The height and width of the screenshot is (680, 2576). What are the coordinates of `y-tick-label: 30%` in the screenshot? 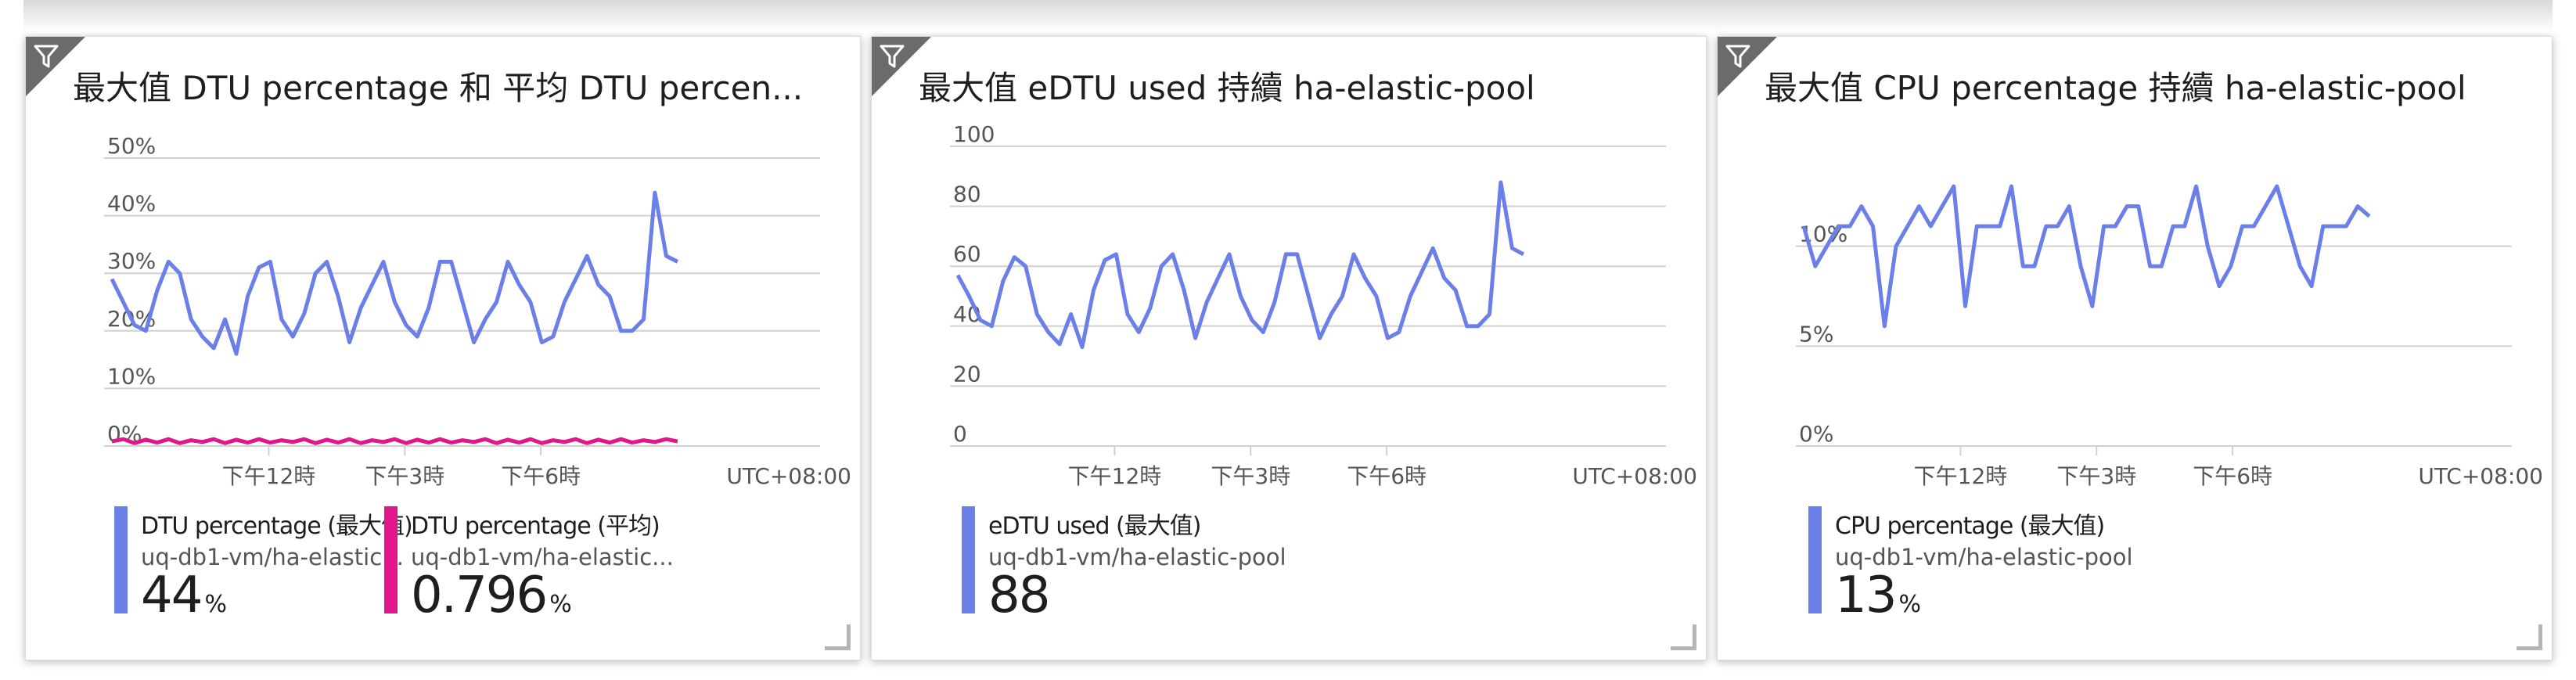 It's located at (132, 261).